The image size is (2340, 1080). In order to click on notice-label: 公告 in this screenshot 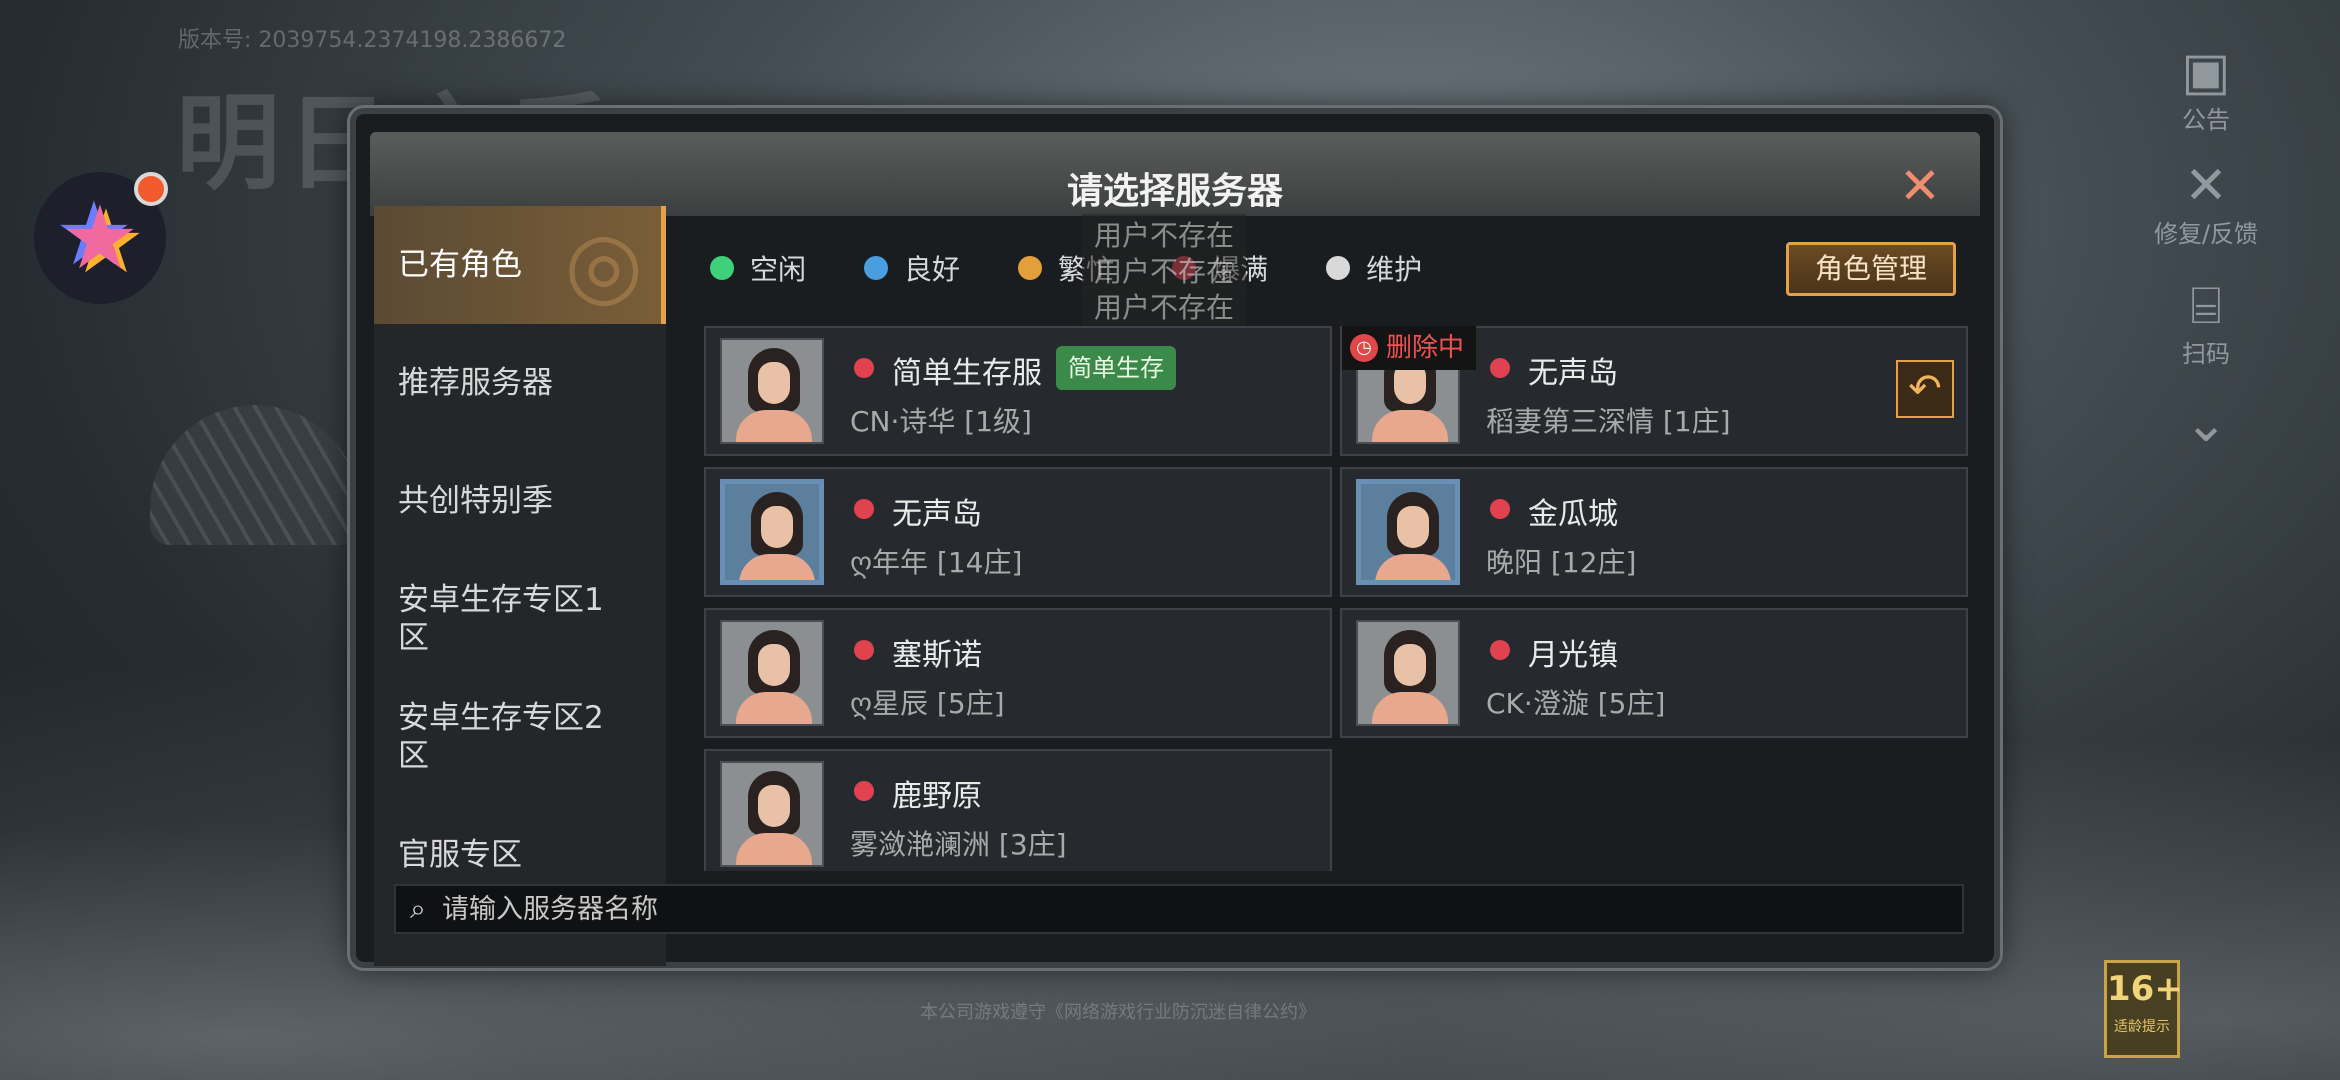, I will do `click(2206, 120)`.